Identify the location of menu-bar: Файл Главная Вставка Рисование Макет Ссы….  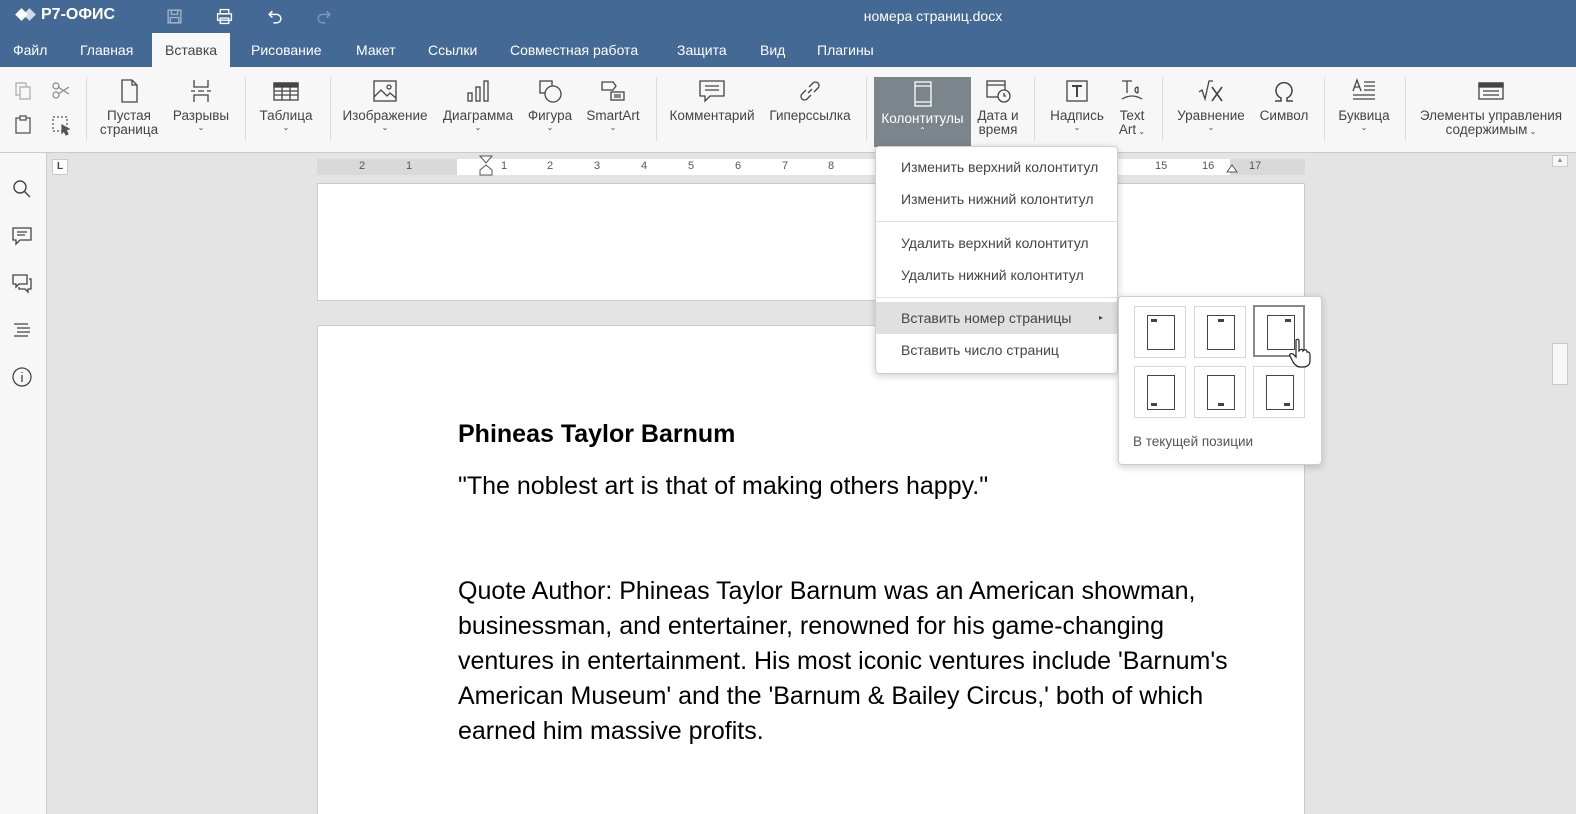
(788, 50).